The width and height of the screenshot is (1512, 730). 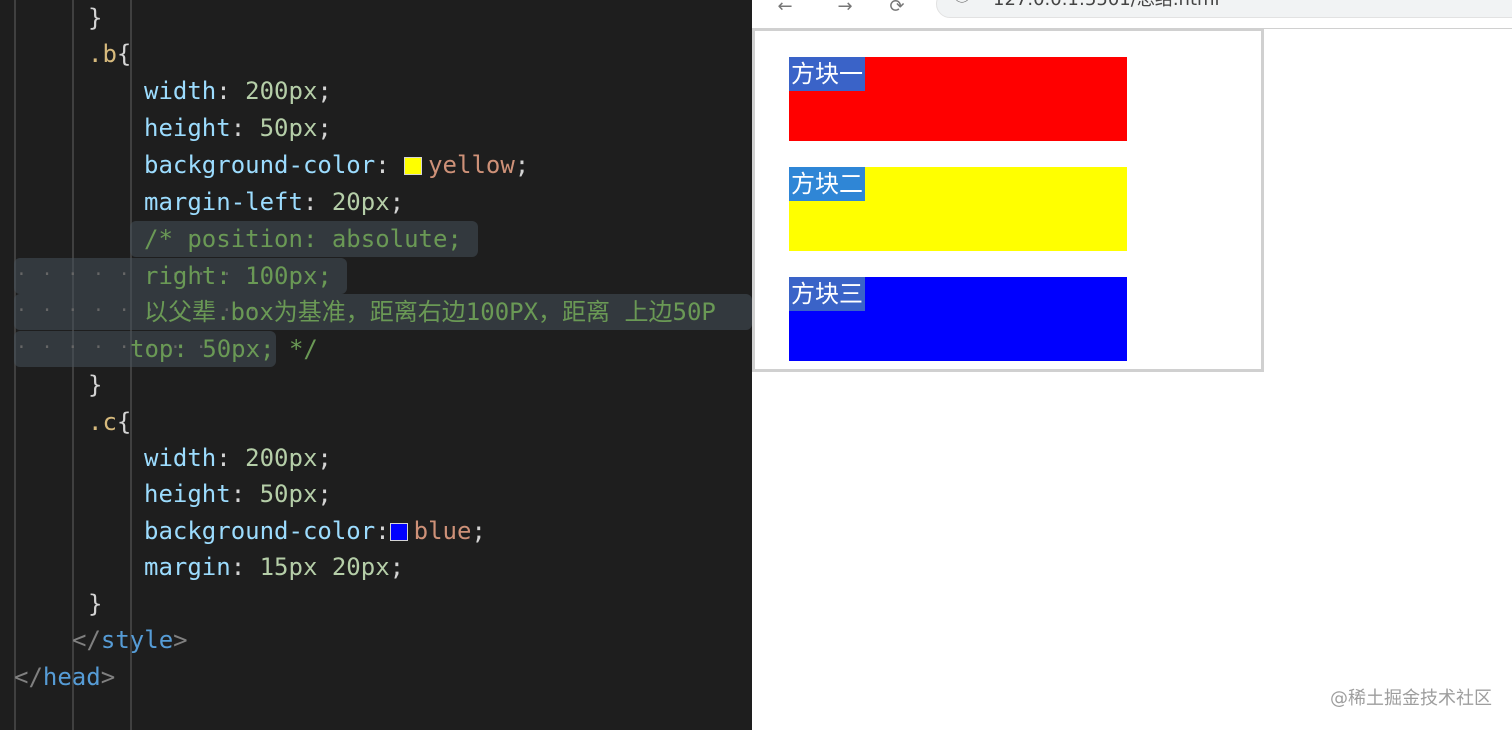 What do you see at coordinates (224, 349) in the screenshot?
I see `code-token: top: 50px; */` at bounding box center [224, 349].